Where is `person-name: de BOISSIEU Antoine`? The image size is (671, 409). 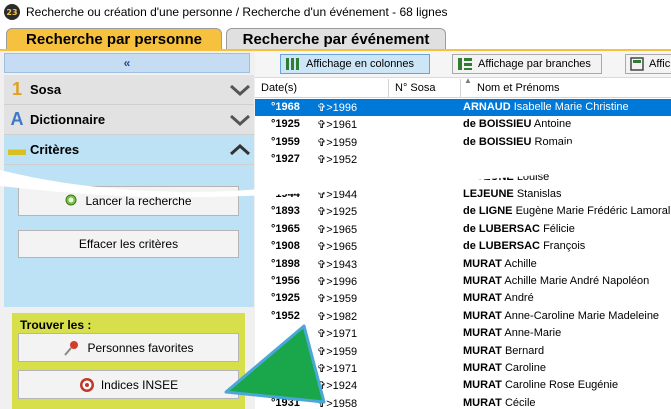 person-name: de BOISSIEU Antoine is located at coordinates (517, 124).